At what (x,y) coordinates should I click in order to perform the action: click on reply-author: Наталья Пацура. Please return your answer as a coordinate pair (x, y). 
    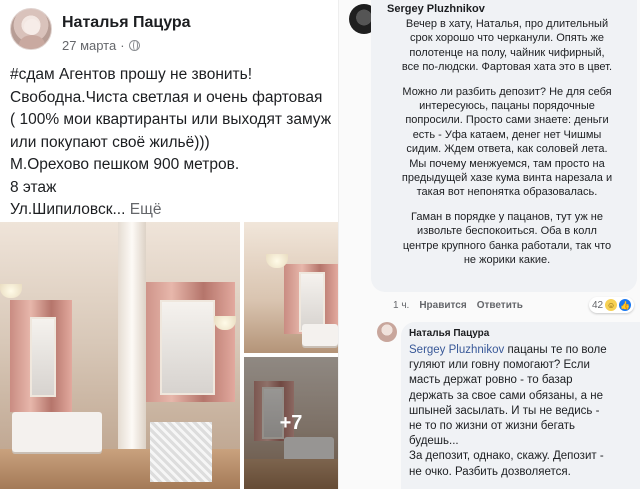
    Looking at the image, I should click on (522, 333).